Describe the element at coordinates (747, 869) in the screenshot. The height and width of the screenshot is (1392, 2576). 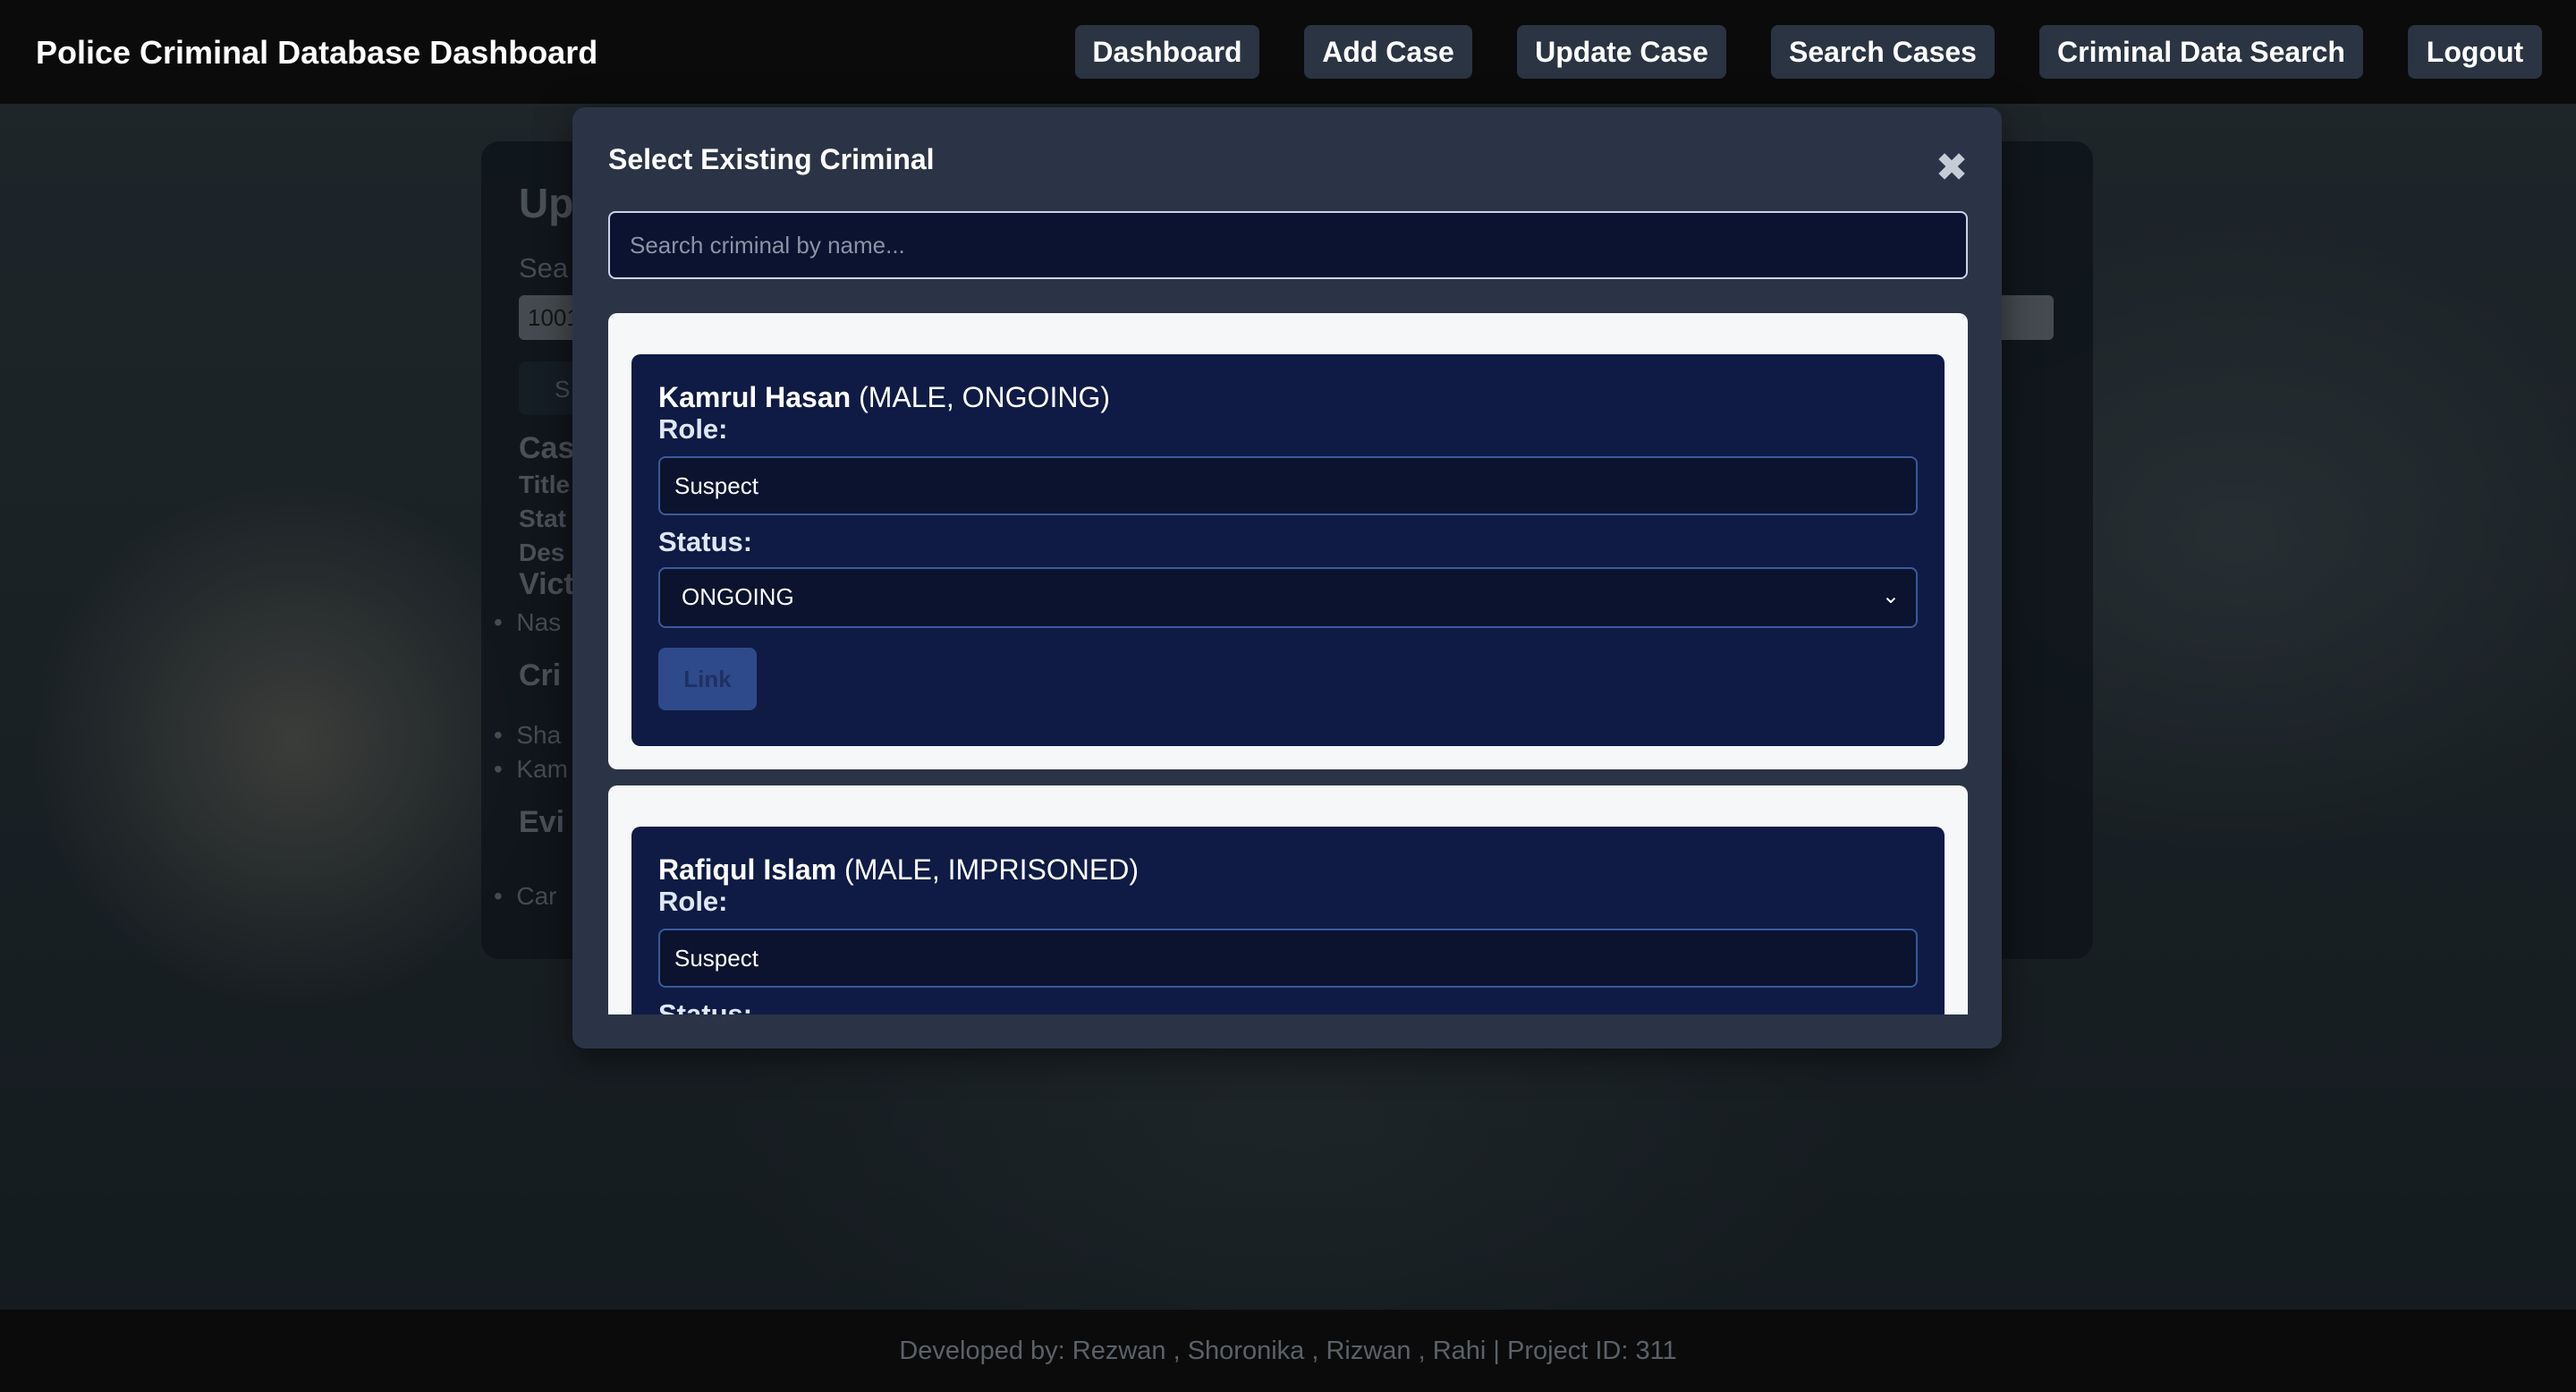
I see `criminal-name: Rafiqul Islam` at that location.